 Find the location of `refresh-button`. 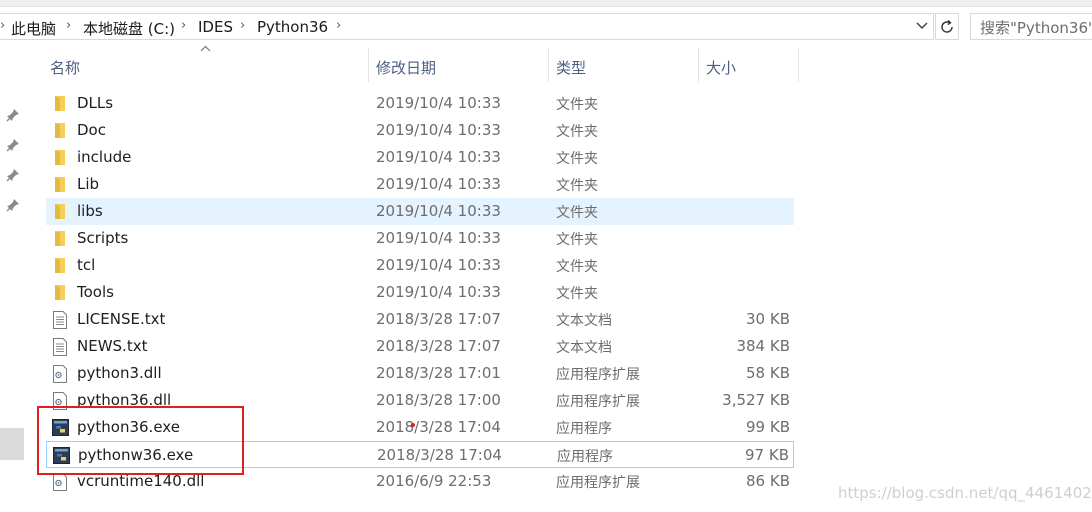

refresh-button is located at coordinates (947, 26).